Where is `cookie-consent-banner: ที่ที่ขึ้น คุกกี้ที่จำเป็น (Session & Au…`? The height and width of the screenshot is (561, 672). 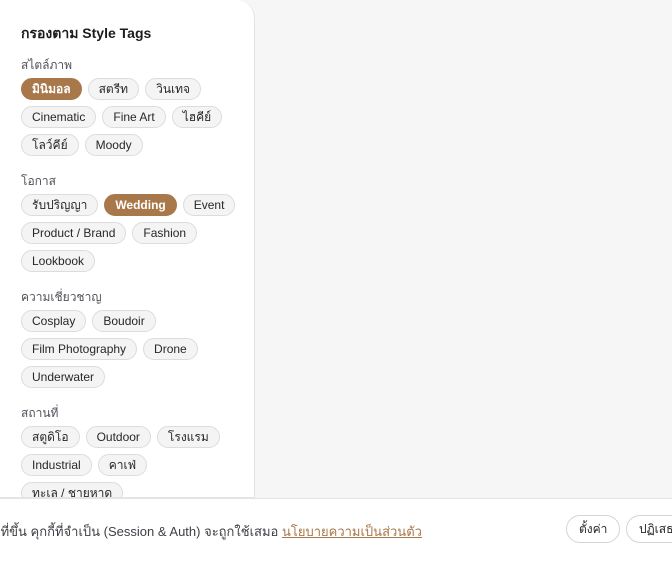
cookie-consent-banner: ที่ที่ขึ้น คุกกี้ที่จำเป็น (Session & Au… is located at coordinates (336, 529).